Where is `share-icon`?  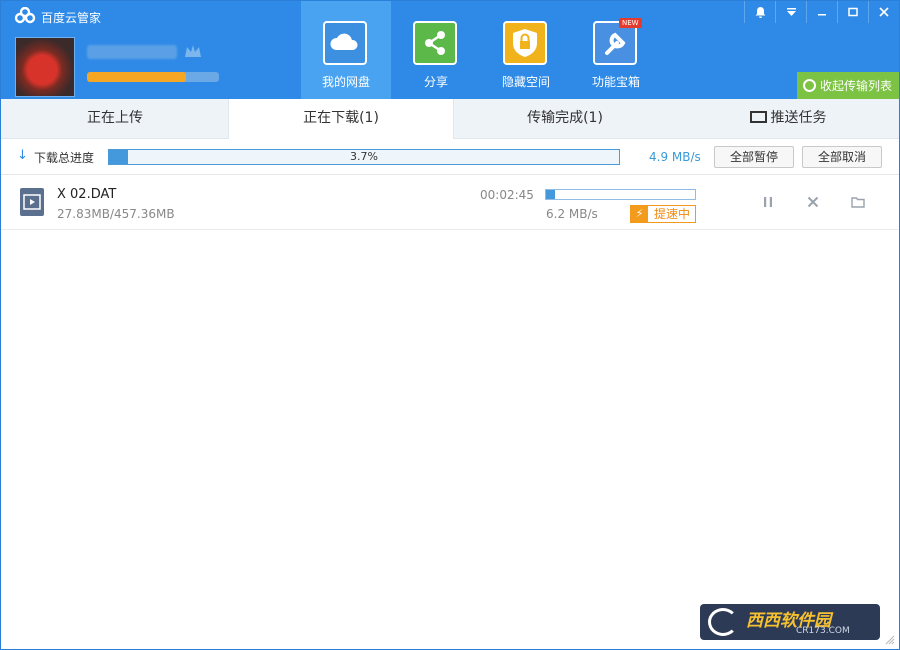
share-icon is located at coordinates (435, 43).